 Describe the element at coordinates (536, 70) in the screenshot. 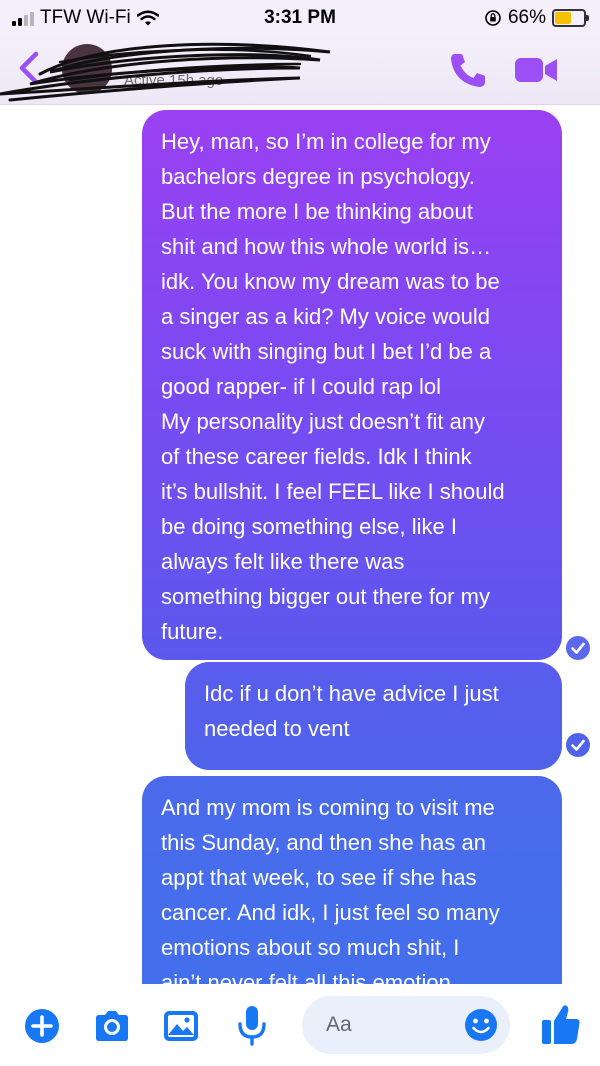

I see `video-camera-icon` at that location.